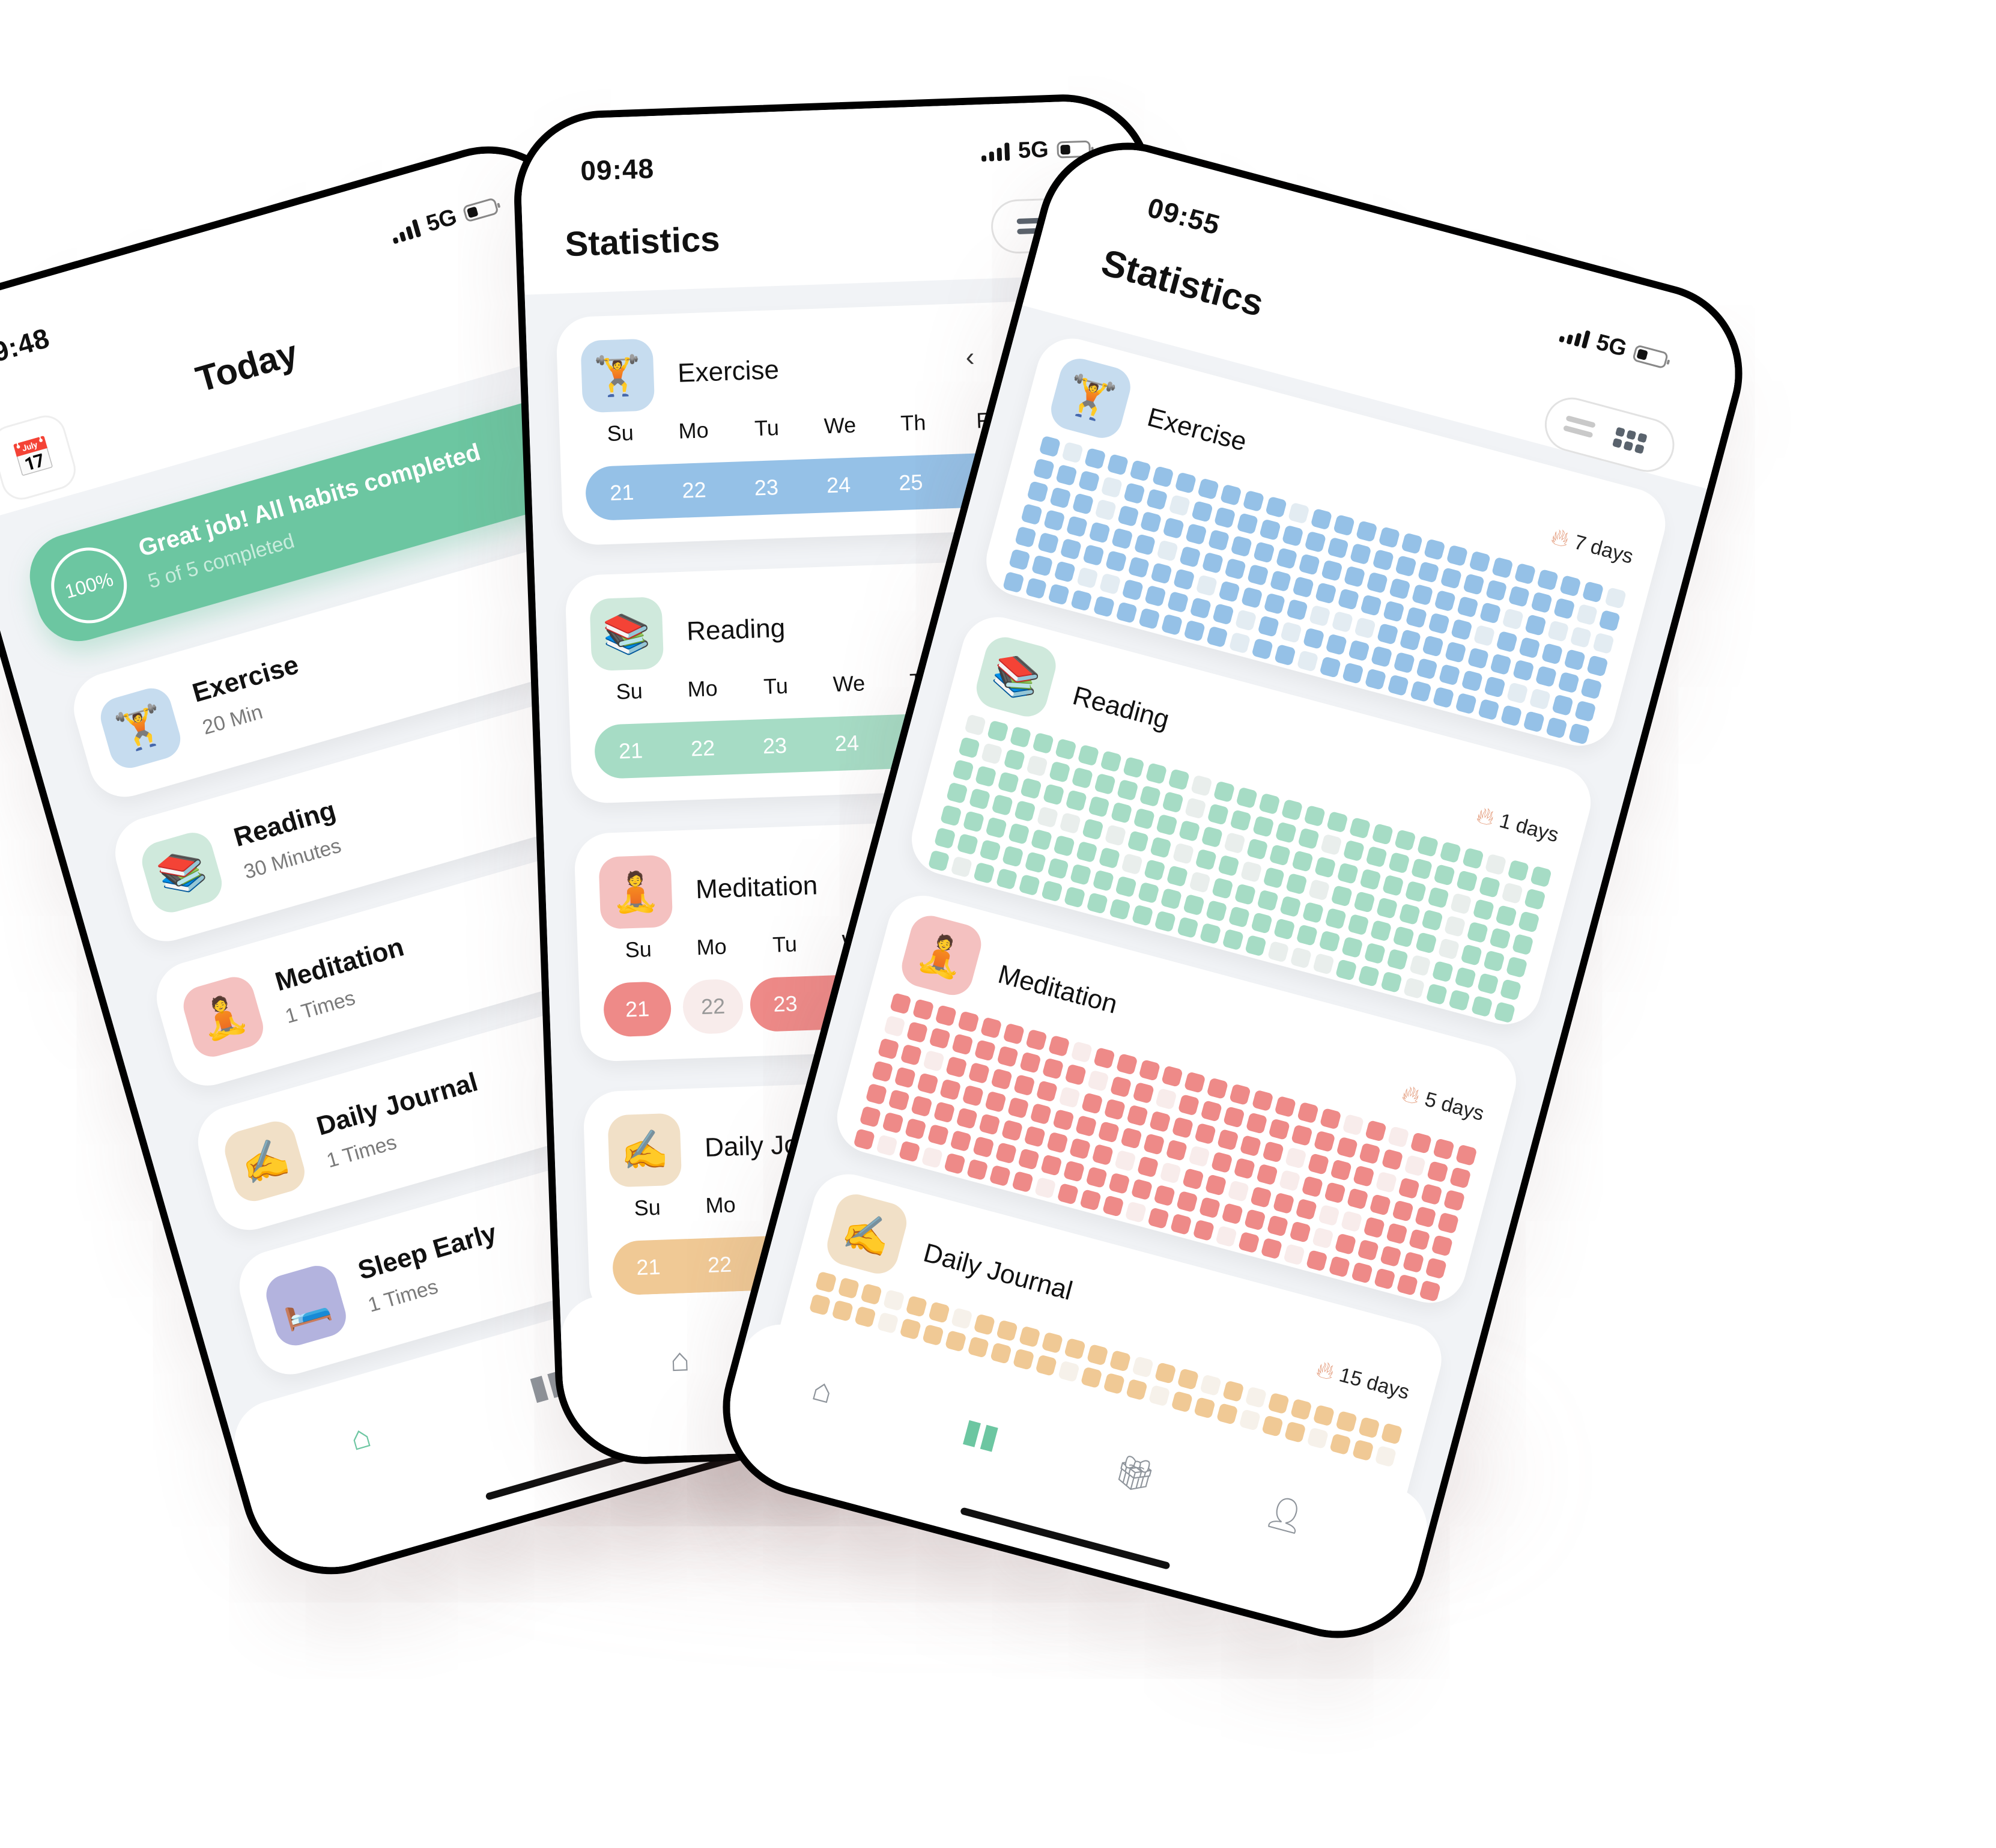 The width and height of the screenshot is (1996, 1848). What do you see at coordinates (1579, 427) in the screenshot?
I see `list-view-icon` at bounding box center [1579, 427].